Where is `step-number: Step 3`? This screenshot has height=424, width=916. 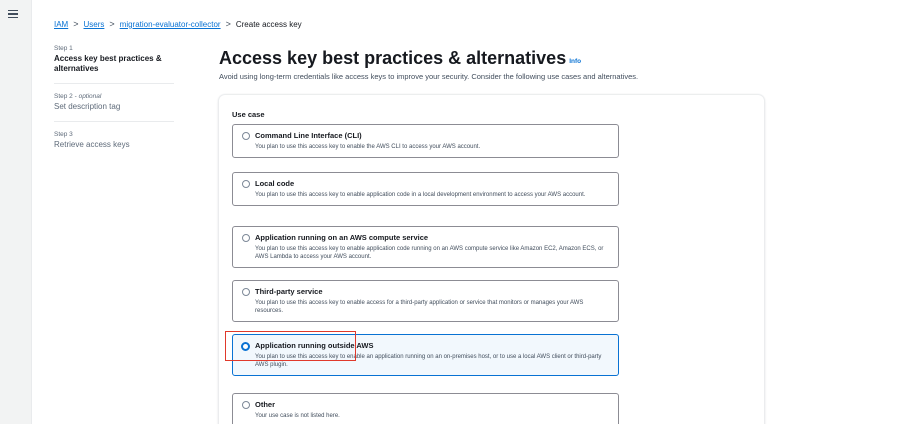
step-number: Step 3 is located at coordinates (63, 134).